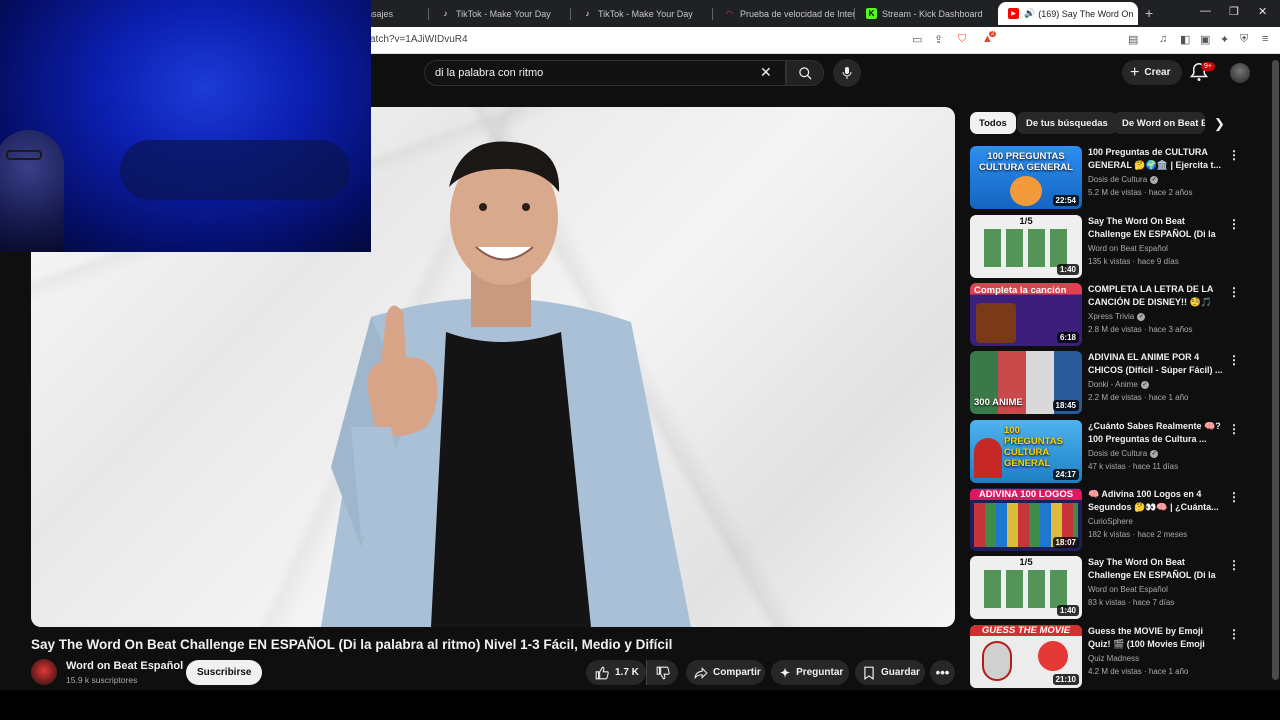  I want to click on minimize-icon: —, so click(1205, 11).